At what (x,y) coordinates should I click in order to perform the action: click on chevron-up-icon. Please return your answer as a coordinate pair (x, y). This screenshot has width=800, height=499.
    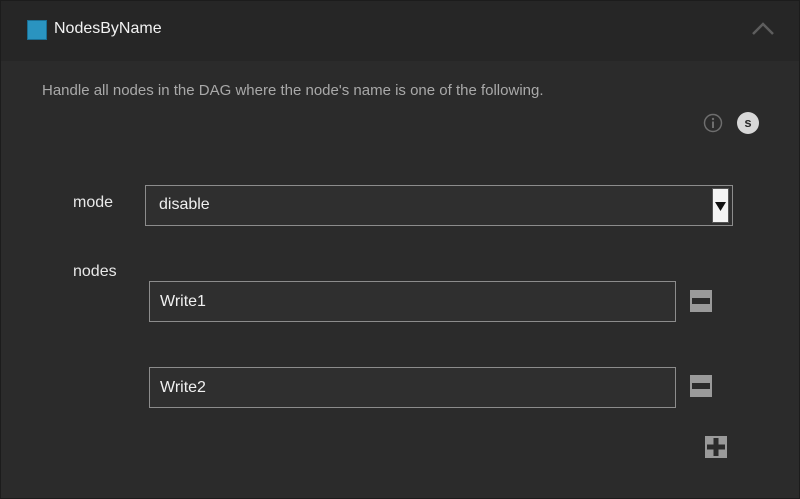
    Looking at the image, I should click on (763, 28).